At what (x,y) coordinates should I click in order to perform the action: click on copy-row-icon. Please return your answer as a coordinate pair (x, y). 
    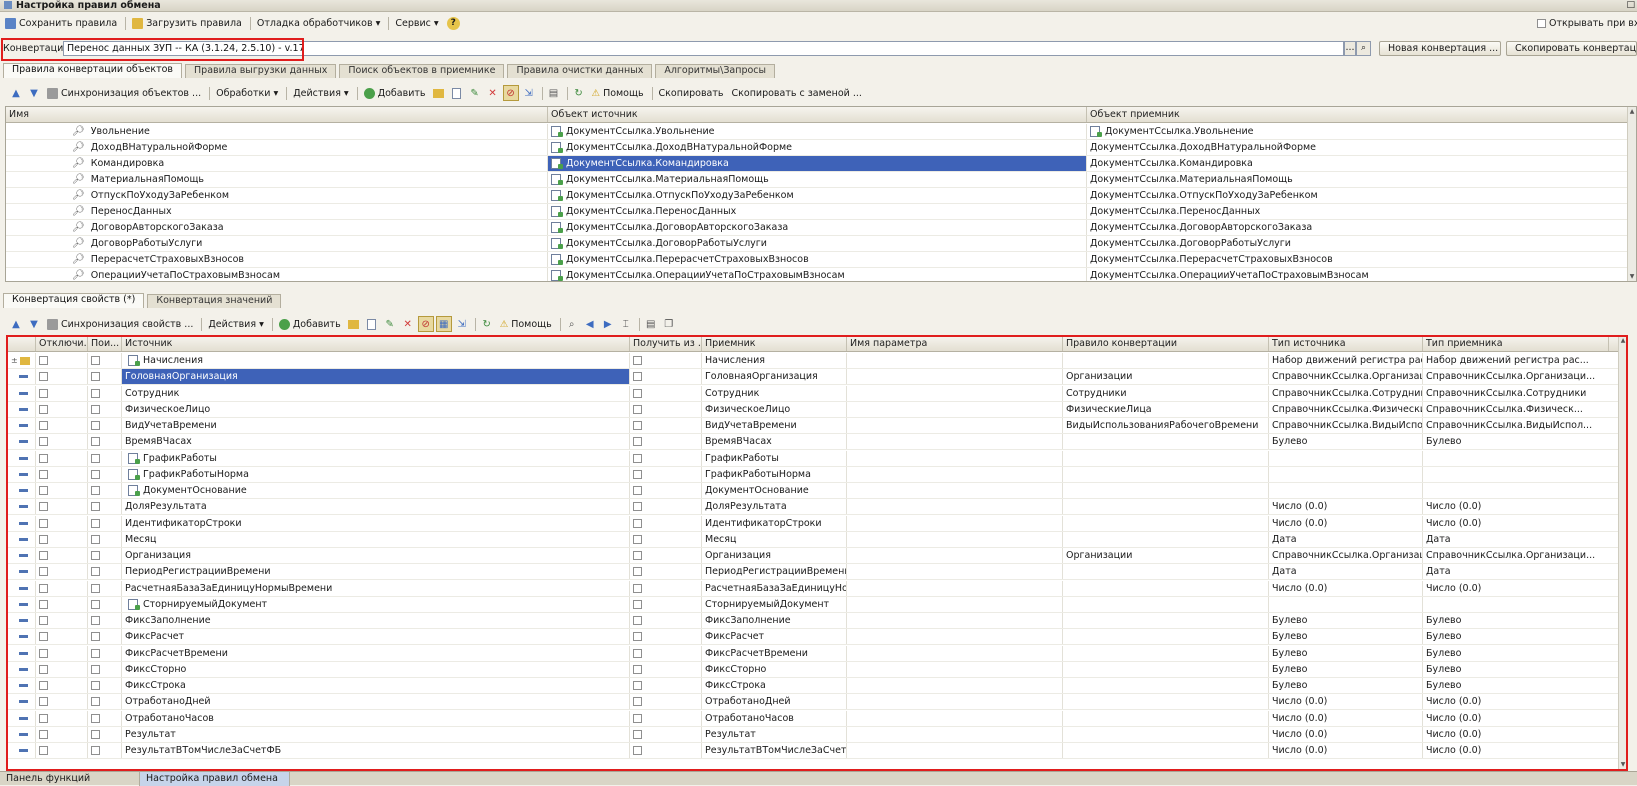
    Looking at the image, I should click on (457, 93).